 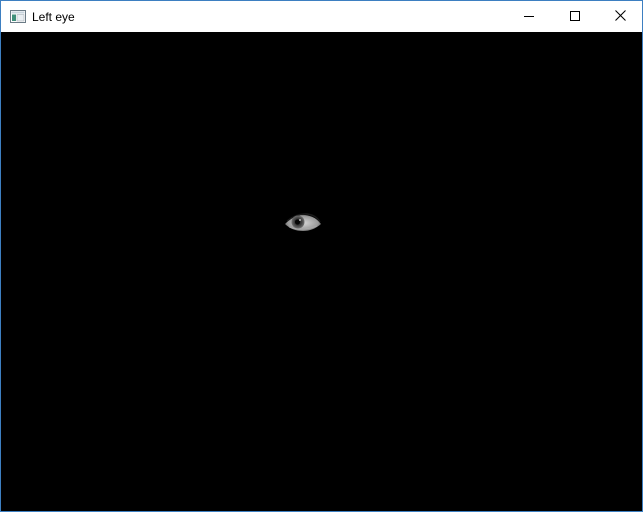 I want to click on minimize-icon, so click(x=529, y=17).